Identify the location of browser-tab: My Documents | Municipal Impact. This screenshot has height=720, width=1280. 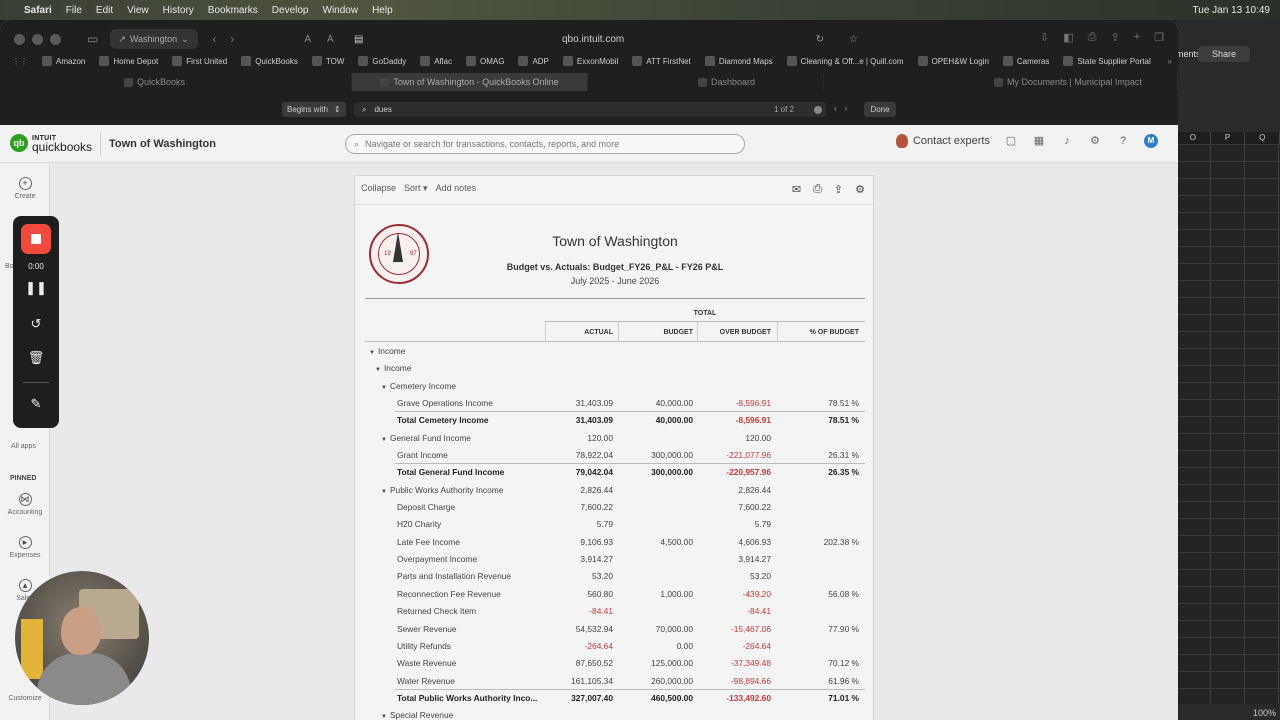
(1001, 82).